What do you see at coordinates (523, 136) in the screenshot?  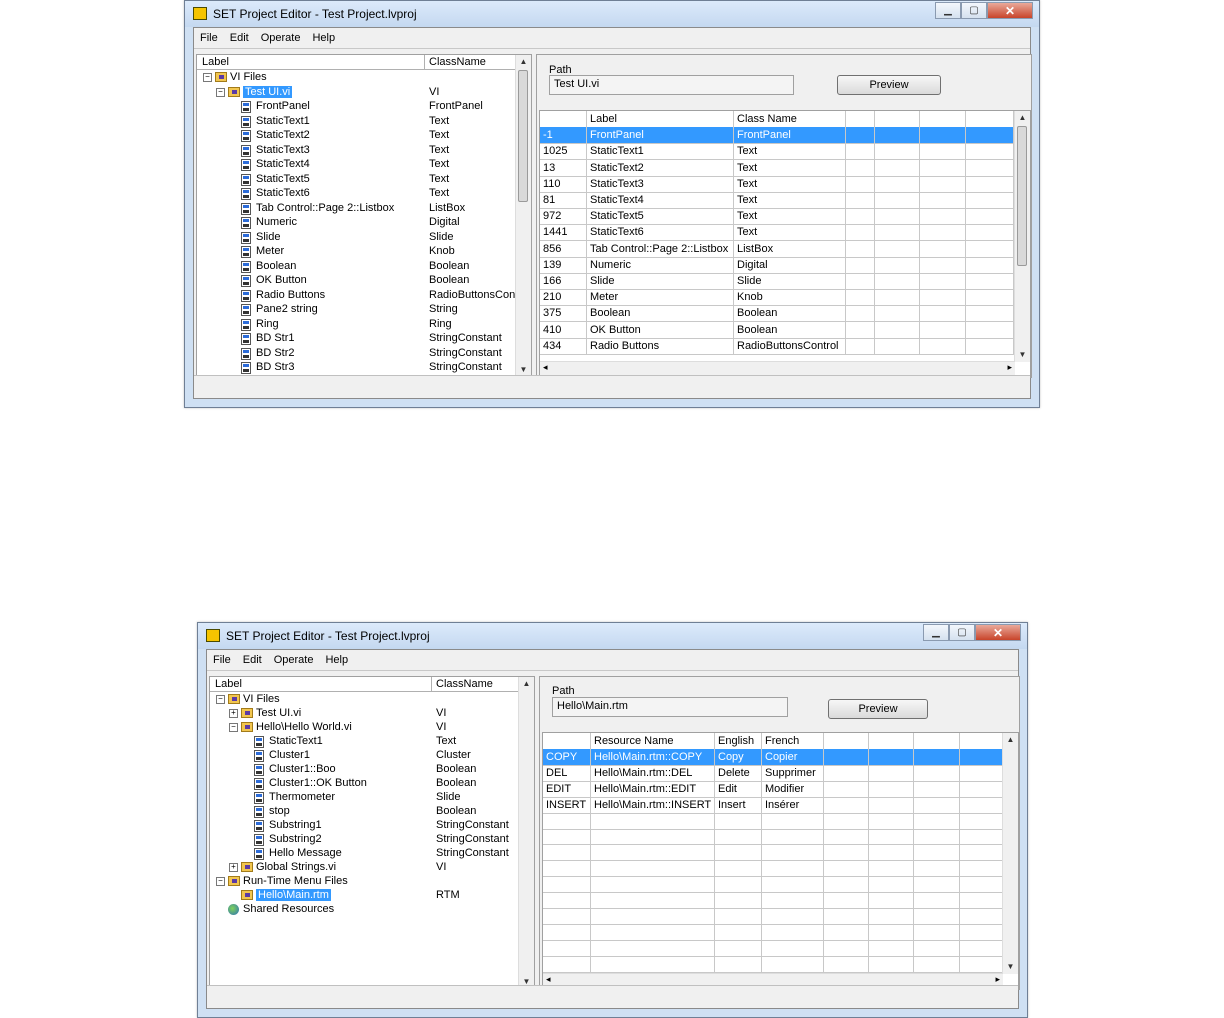 I see `scroll-thumb` at bounding box center [523, 136].